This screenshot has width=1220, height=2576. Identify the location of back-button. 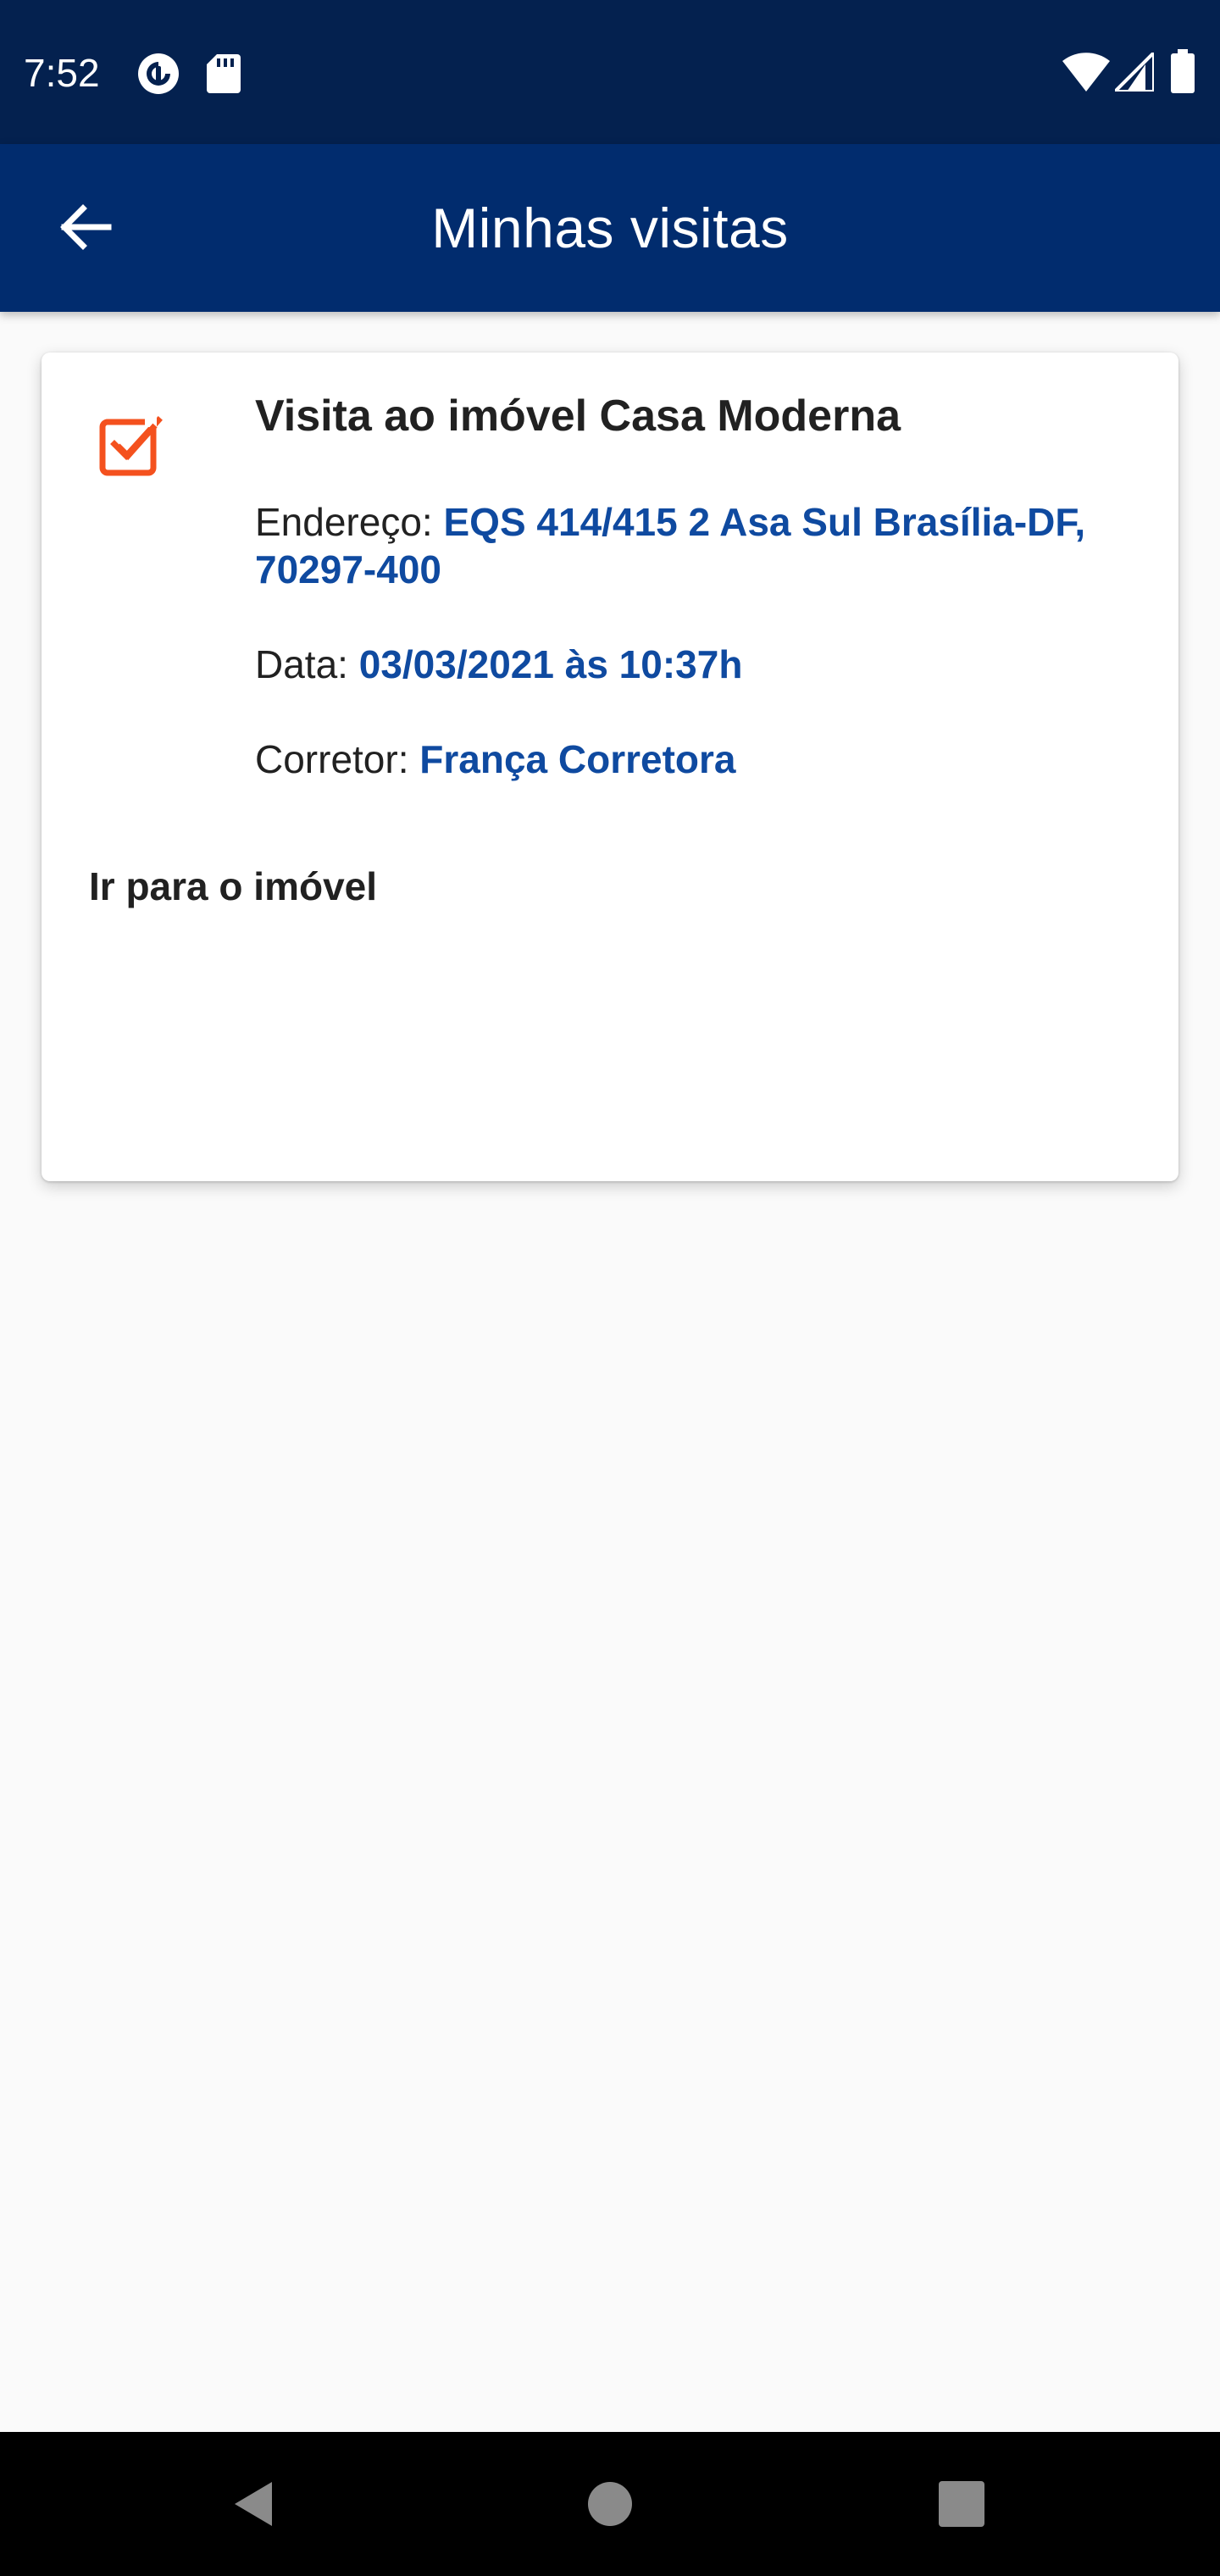
(84, 227).